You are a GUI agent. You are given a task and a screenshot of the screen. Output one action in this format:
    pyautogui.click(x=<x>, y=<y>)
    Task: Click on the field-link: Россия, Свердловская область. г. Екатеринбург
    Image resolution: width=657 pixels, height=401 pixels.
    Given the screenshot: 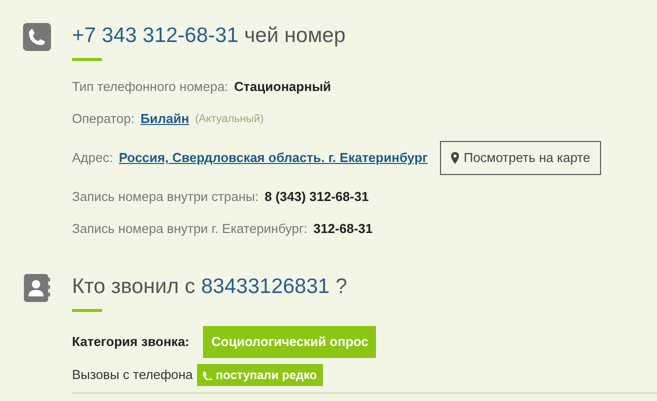 What is the action you would take?
    pyautogui.click(x=273, y=158)
    